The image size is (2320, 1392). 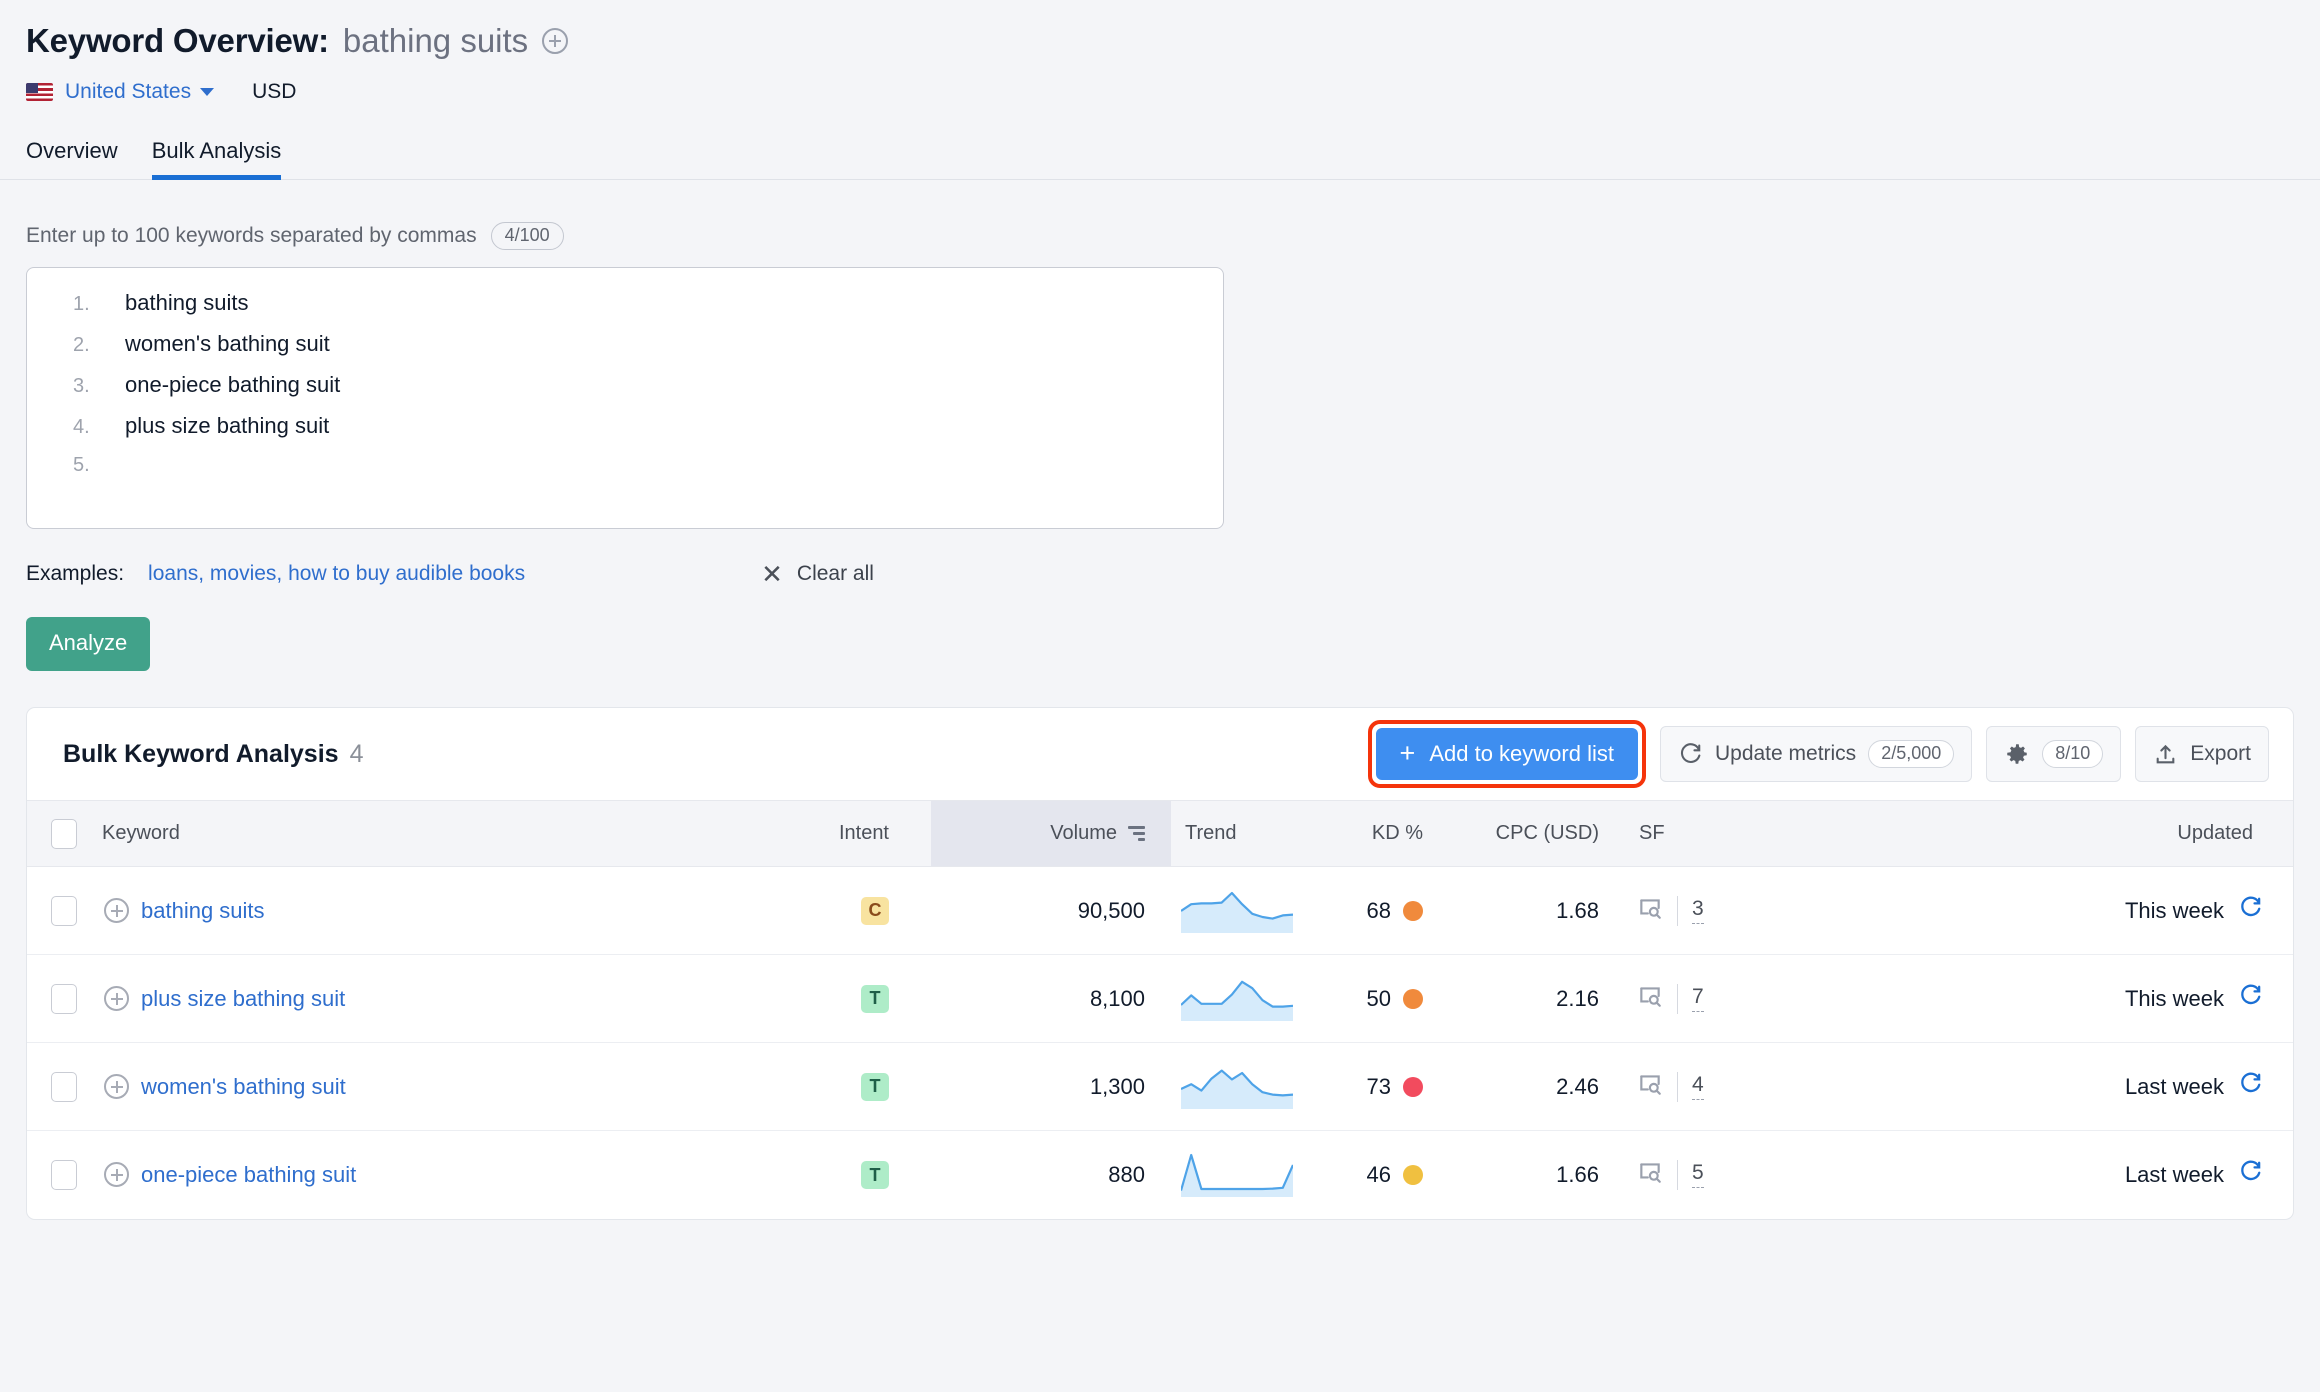 I want to click on sort-descending-icon, so click(x=1136, y=833).